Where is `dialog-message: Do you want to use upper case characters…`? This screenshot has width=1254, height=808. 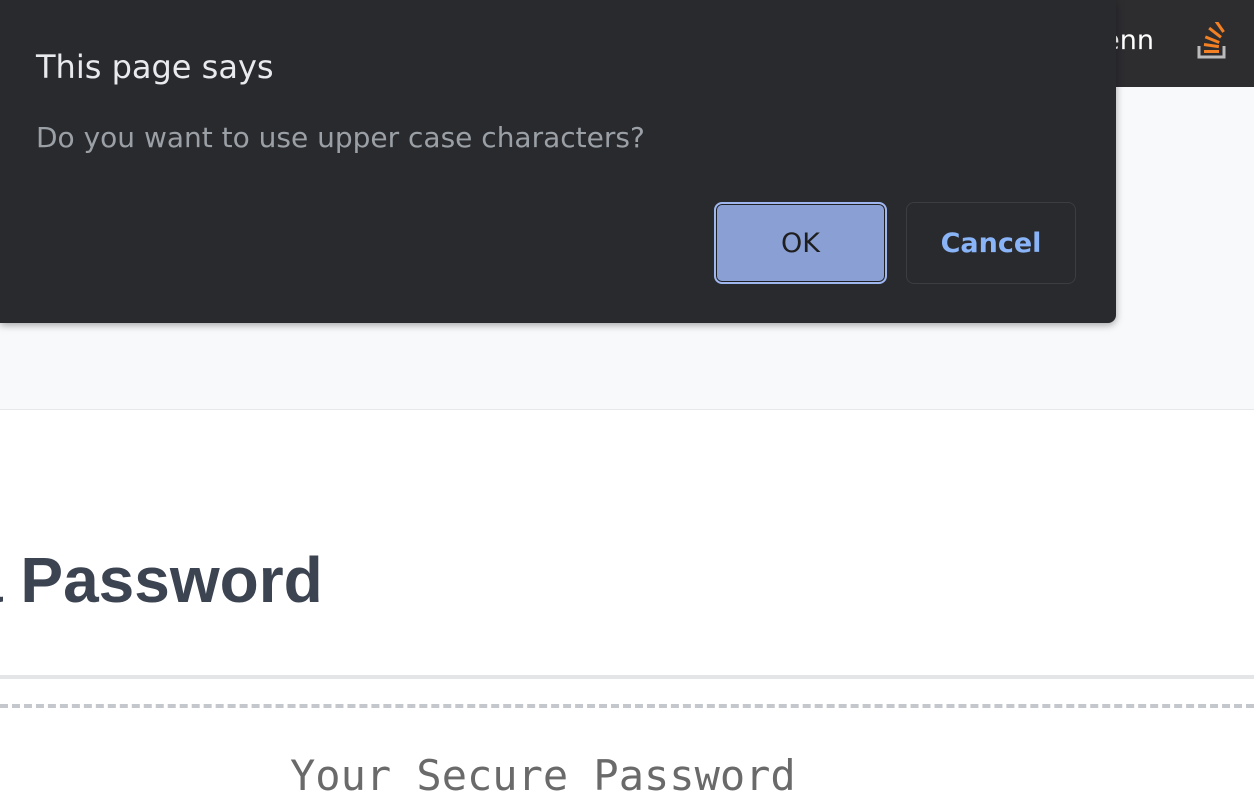
dialog-message: Do you want to use upper case characters… is located at coordinates (340, 137).